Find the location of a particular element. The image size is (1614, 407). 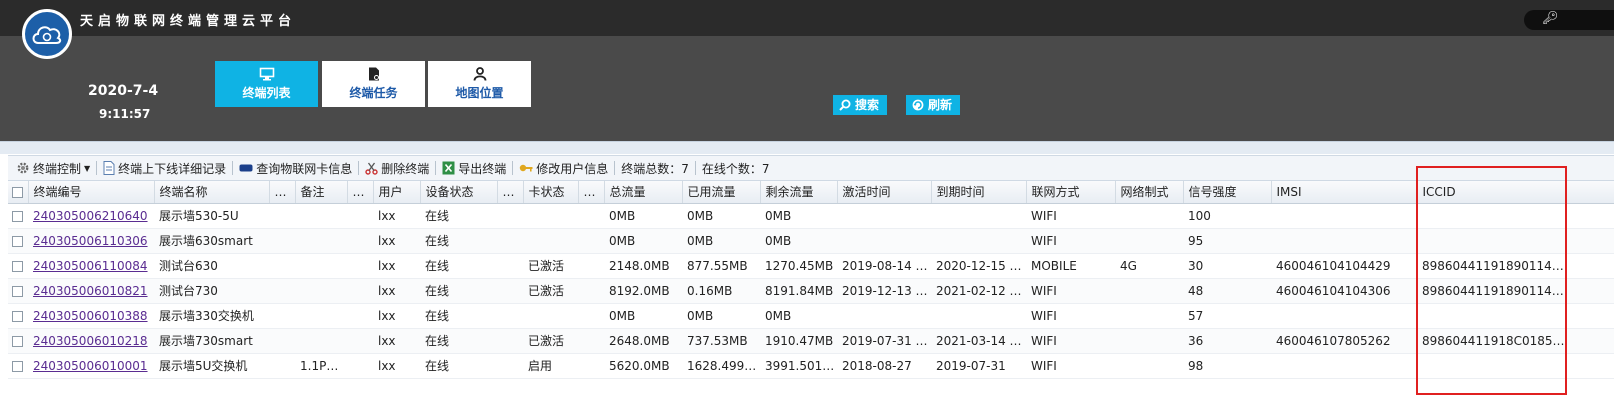

search-button: 搜索 is located at coordinates (860, 105).